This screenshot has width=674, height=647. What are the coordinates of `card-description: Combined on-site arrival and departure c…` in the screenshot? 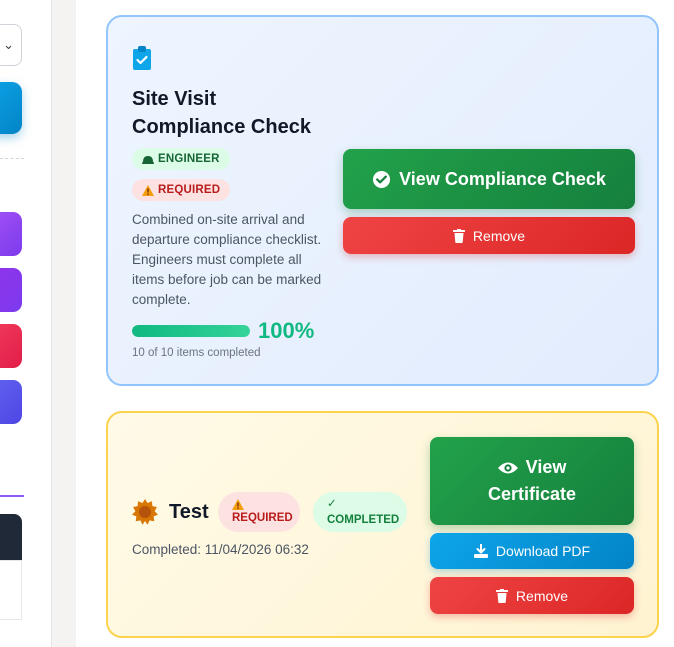 It's located at (227, 259).